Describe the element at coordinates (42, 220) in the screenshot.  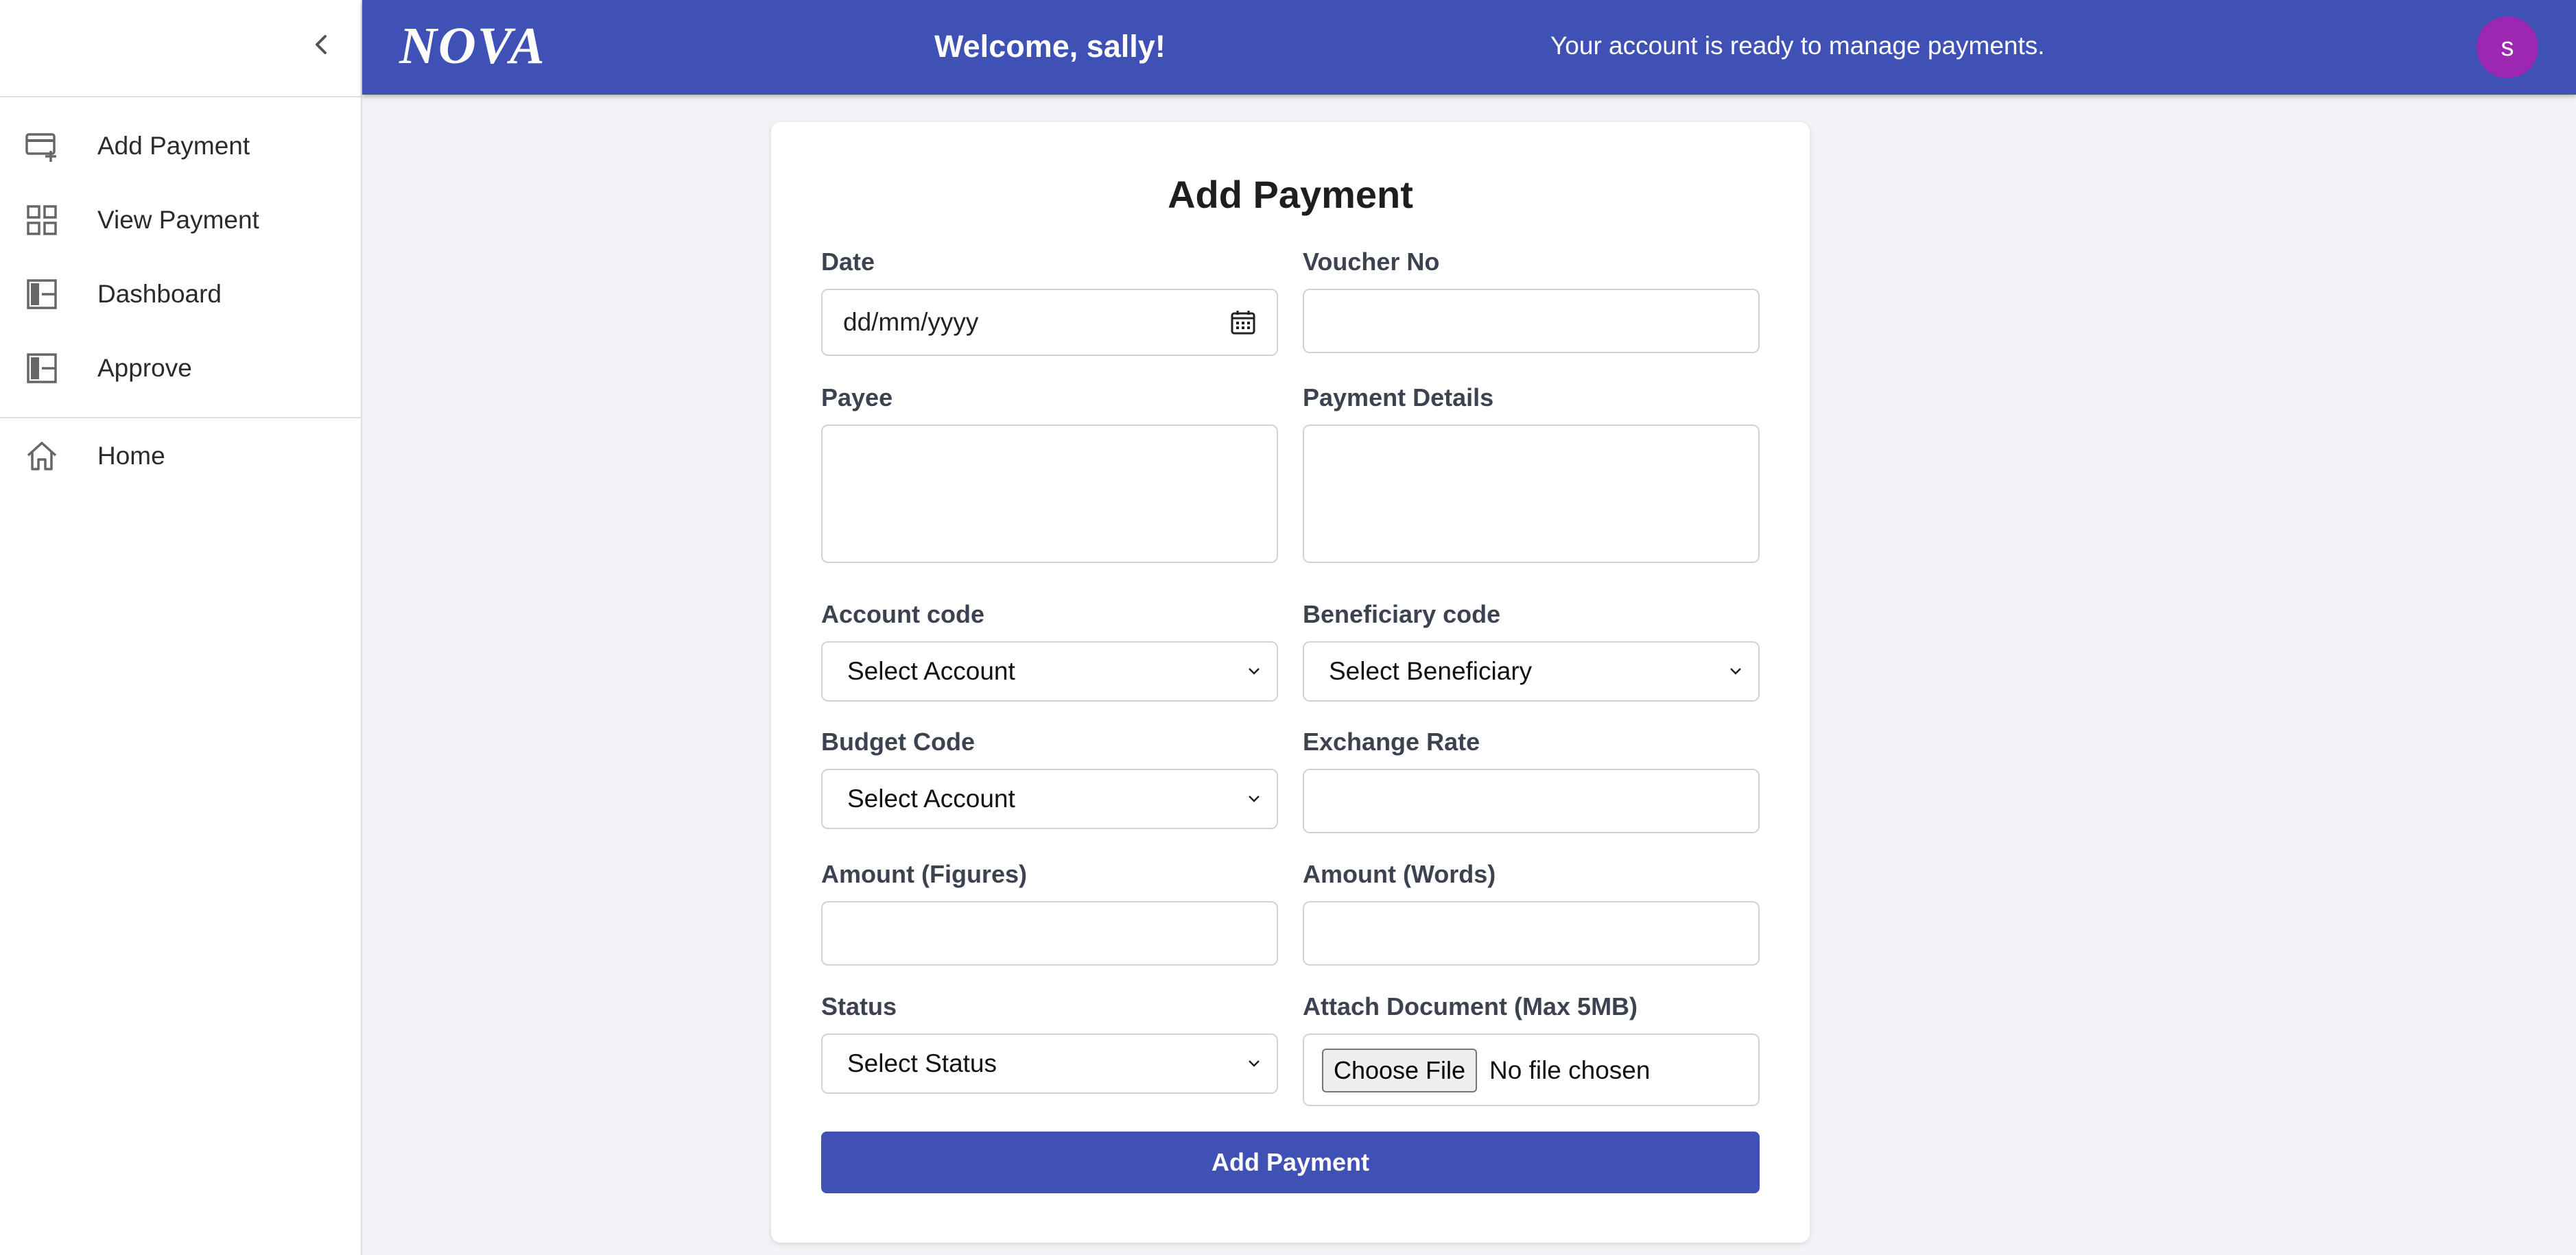
I see `grid-icon` at that location.